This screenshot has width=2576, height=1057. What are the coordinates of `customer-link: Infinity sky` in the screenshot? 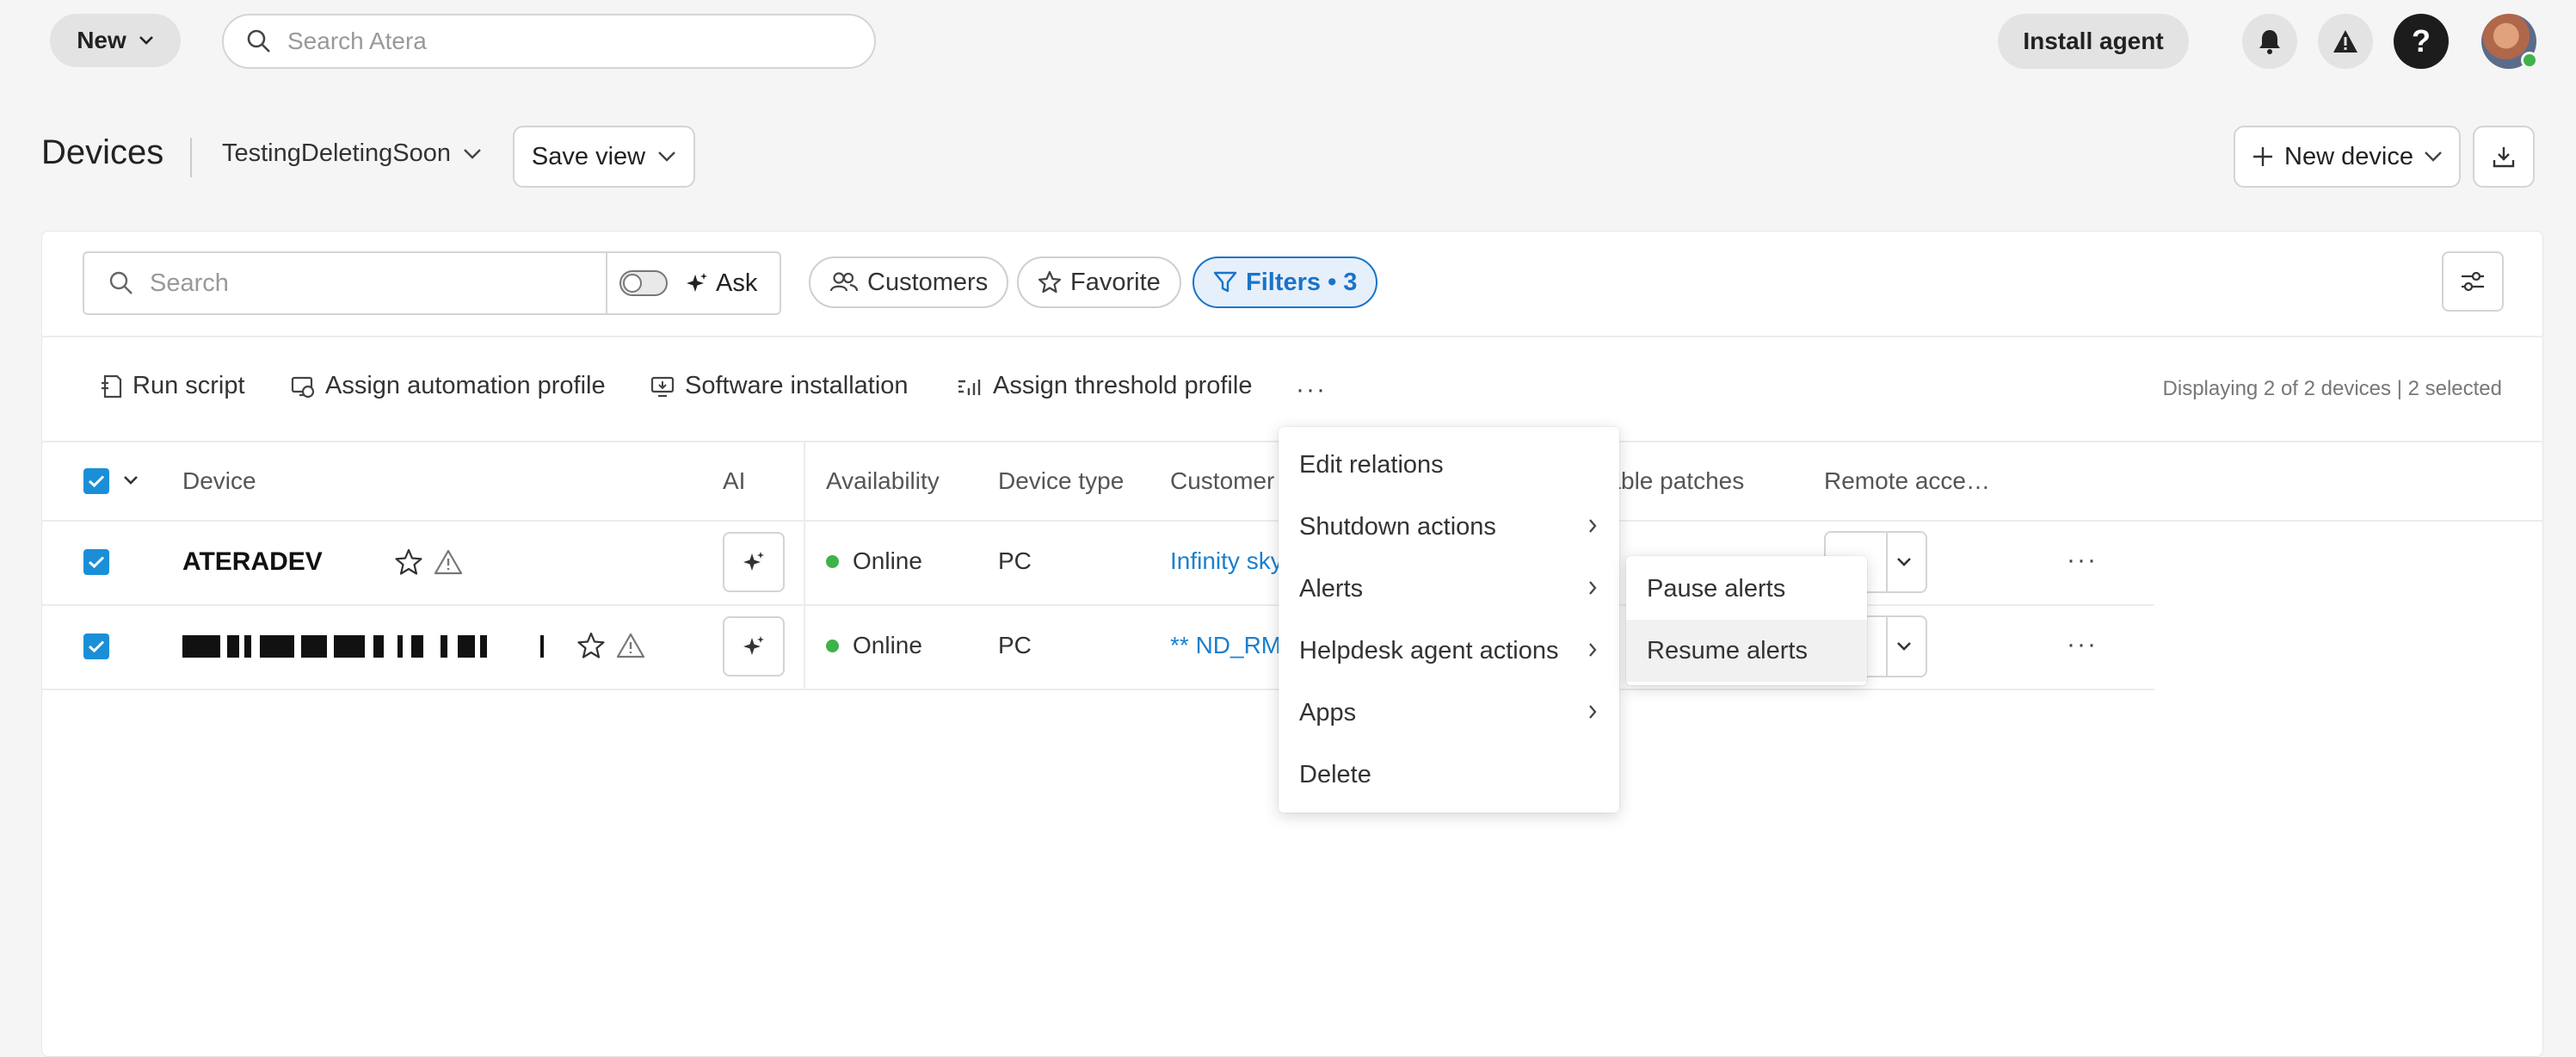 It's located at (1226, 561).